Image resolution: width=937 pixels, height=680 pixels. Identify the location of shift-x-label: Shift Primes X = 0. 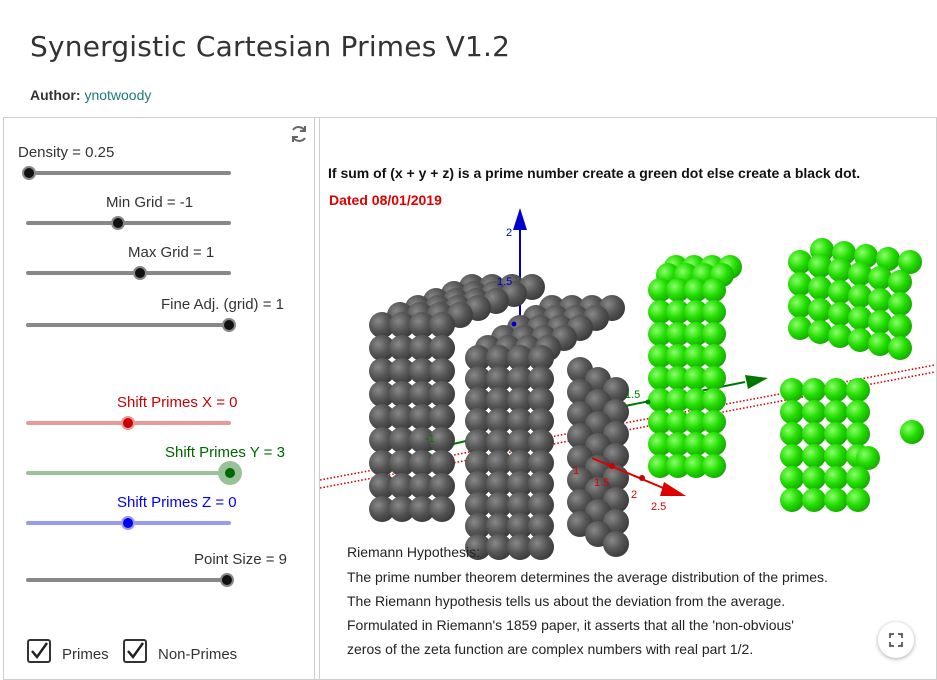
(177, 402).